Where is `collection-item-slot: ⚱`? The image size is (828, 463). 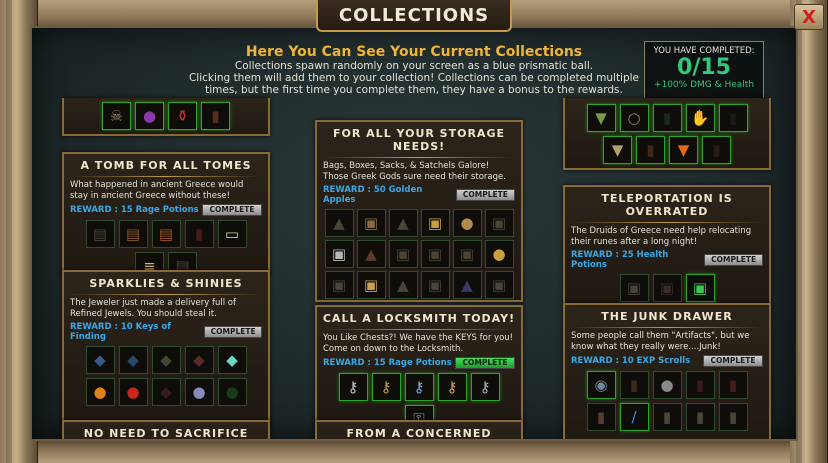
collection-item-slot: ⚱ is located at coordinates (182, 116).